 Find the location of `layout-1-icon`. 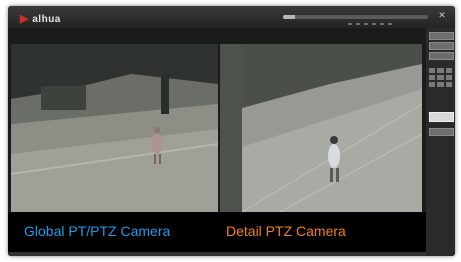

layout-1-icon is located at coordinates (441, 36).